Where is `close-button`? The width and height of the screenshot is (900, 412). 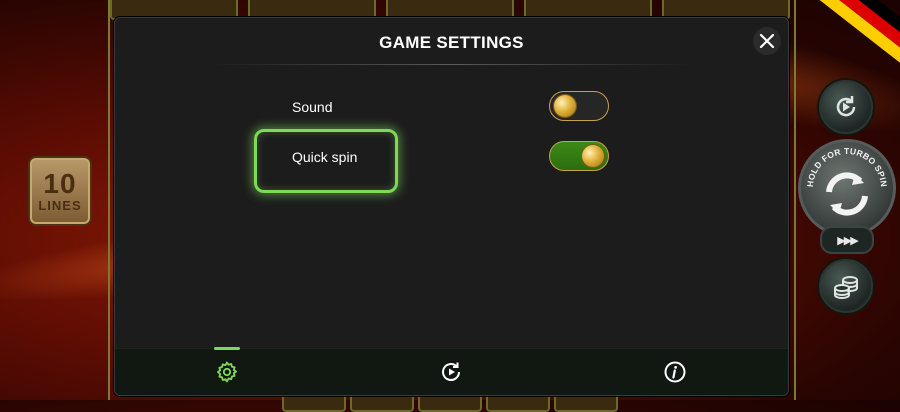 close-button is located at coordinates (767, 41).